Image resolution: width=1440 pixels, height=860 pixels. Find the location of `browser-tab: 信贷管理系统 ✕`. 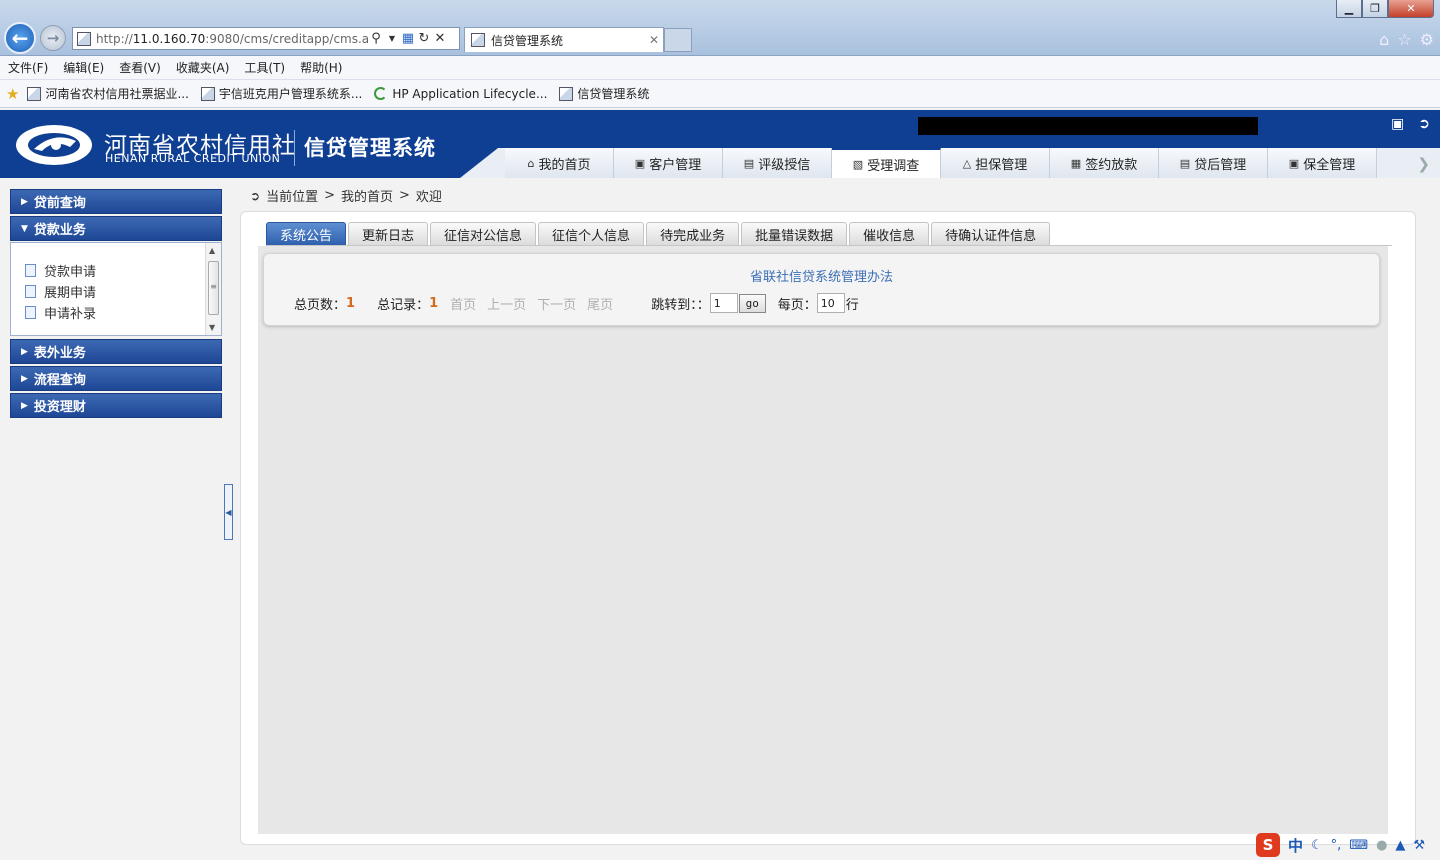

browser-tab: 信贷管理系统 ✕ is located at coordinates (564, 39).